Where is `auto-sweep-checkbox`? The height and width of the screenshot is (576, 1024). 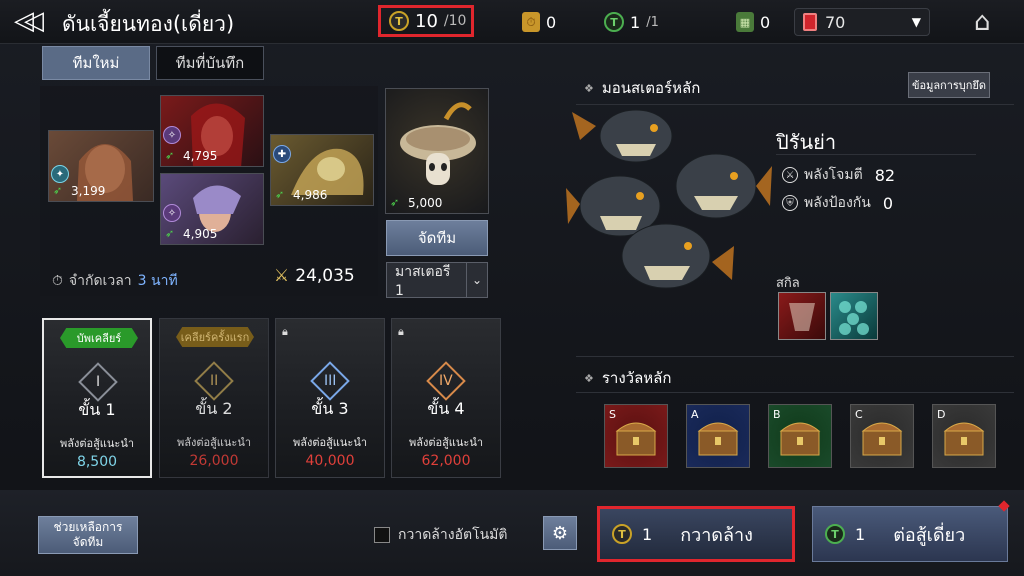 auto-sweep-checkbox is located at coordinates (382, 535).